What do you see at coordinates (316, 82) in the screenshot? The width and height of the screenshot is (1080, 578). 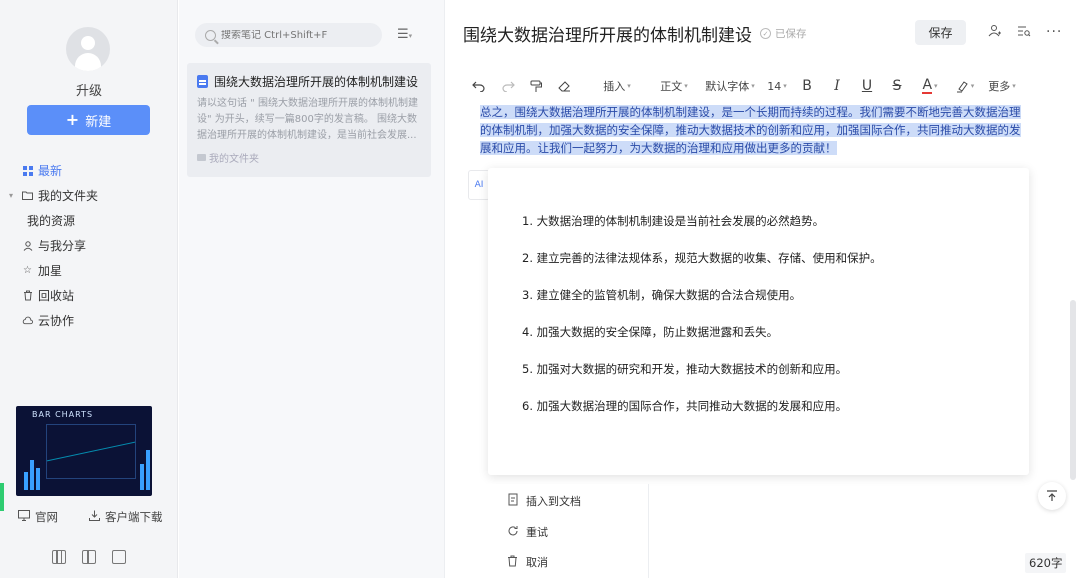 I see `note-title: 围绕大数据治理所开展的体制机制建设` at bounding box center [316, 82].